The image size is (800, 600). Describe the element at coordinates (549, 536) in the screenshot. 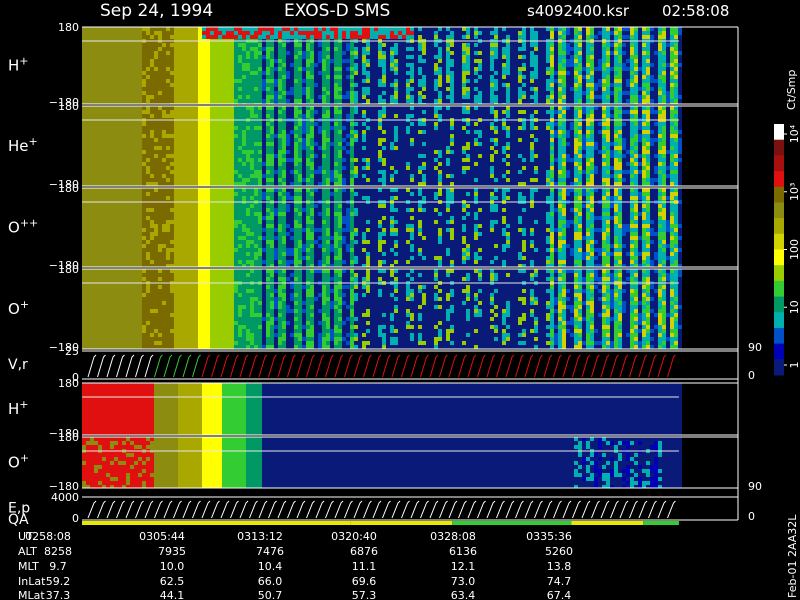

I see `time-axis-value: 0335:36` at that location.